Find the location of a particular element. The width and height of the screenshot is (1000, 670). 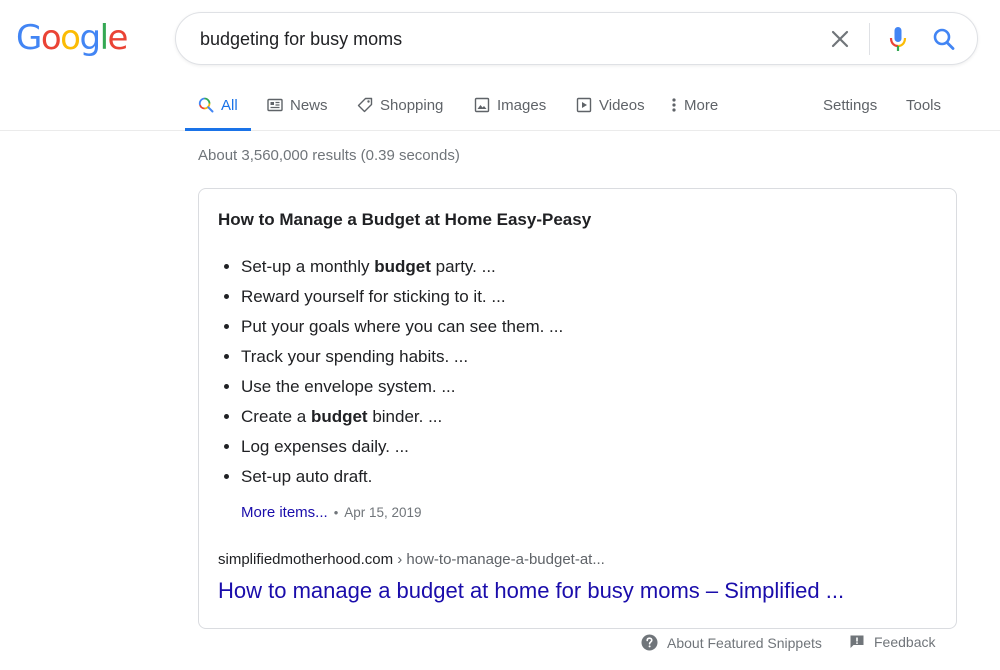

more-items-row: More items... • Apr 15, 2019 is located at coordinates (331, 513).